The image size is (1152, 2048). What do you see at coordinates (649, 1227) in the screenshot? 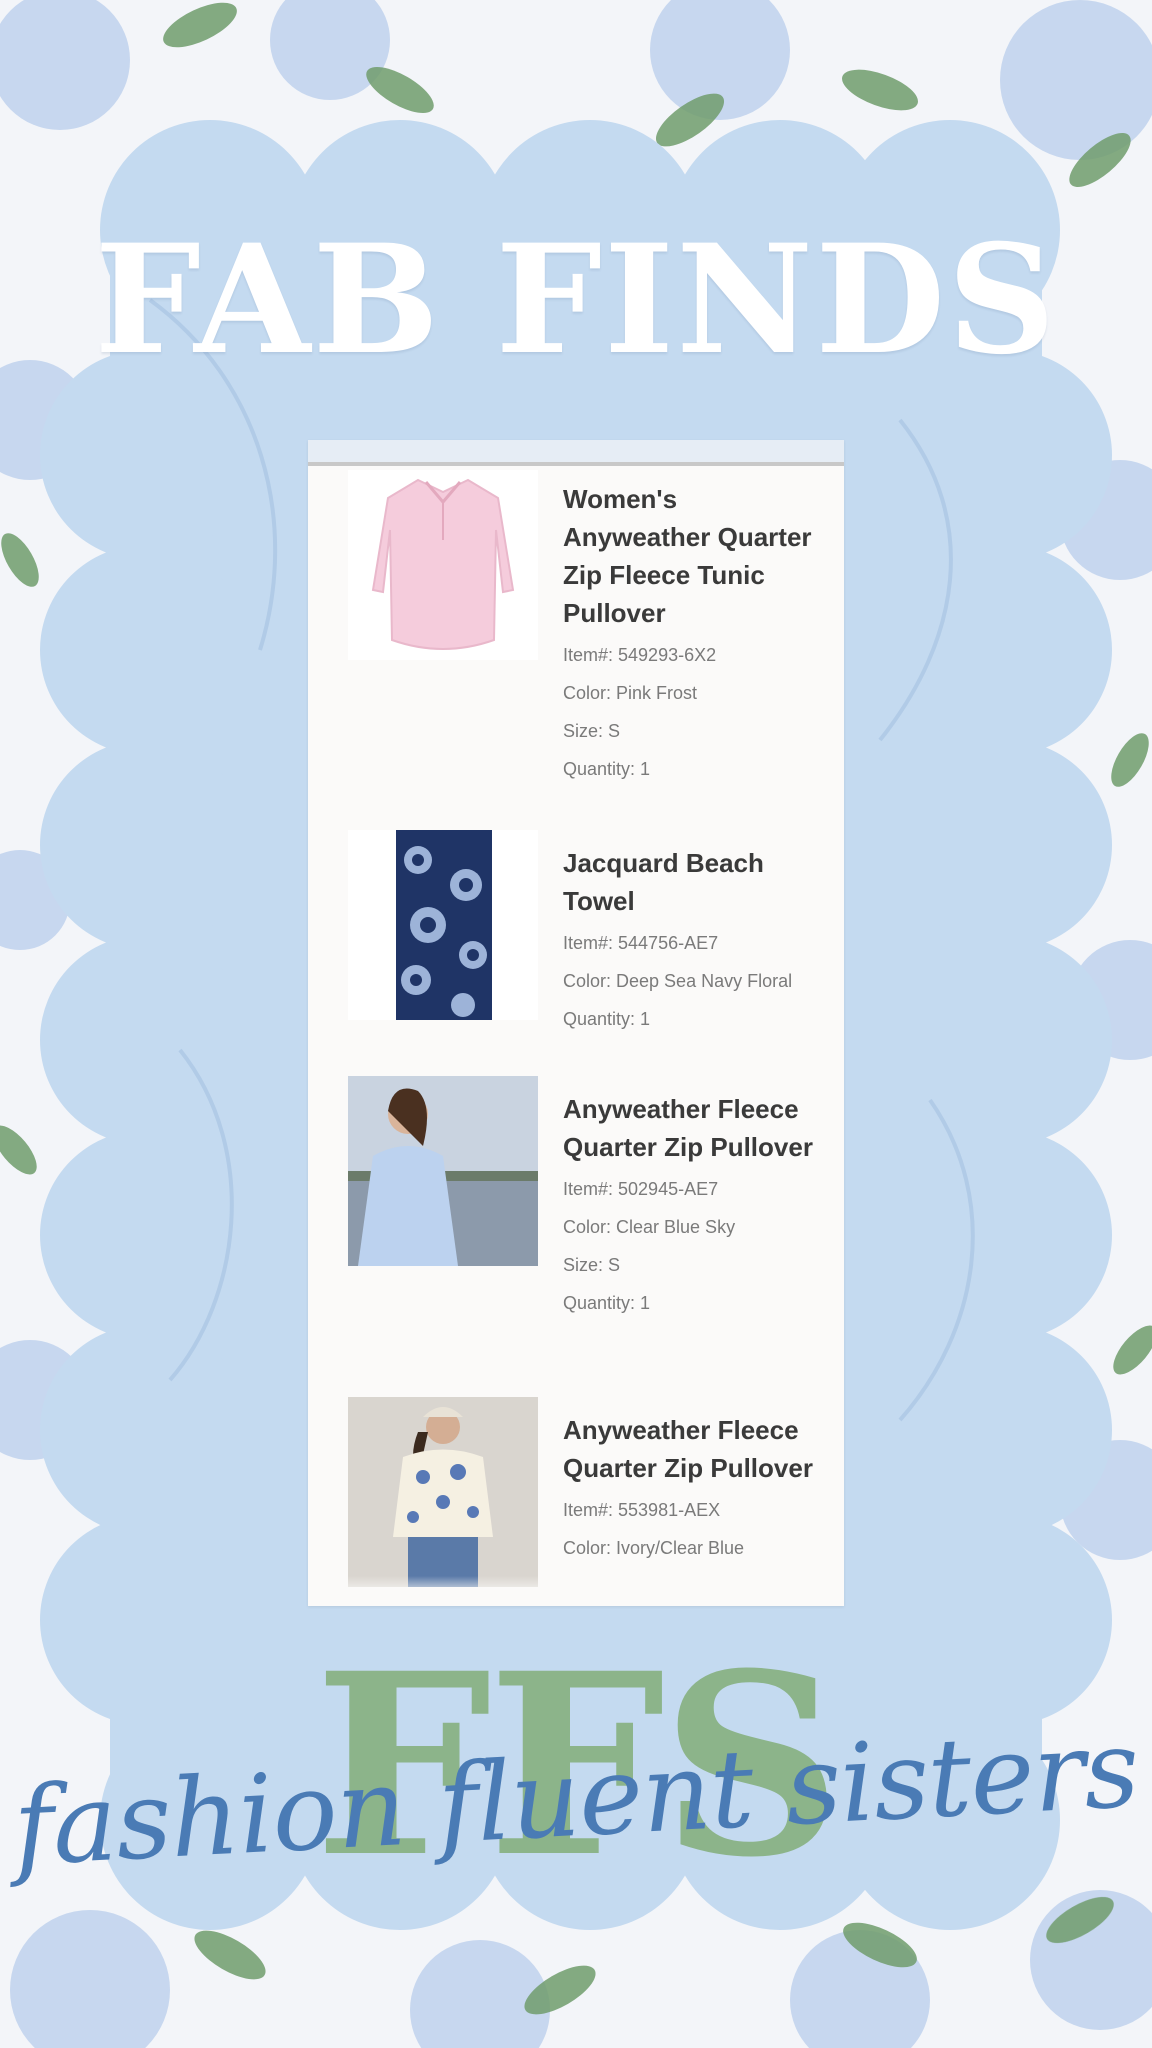
I see `item-color: Color: Clear Blue Sky` at bounding box center [649, 1227].